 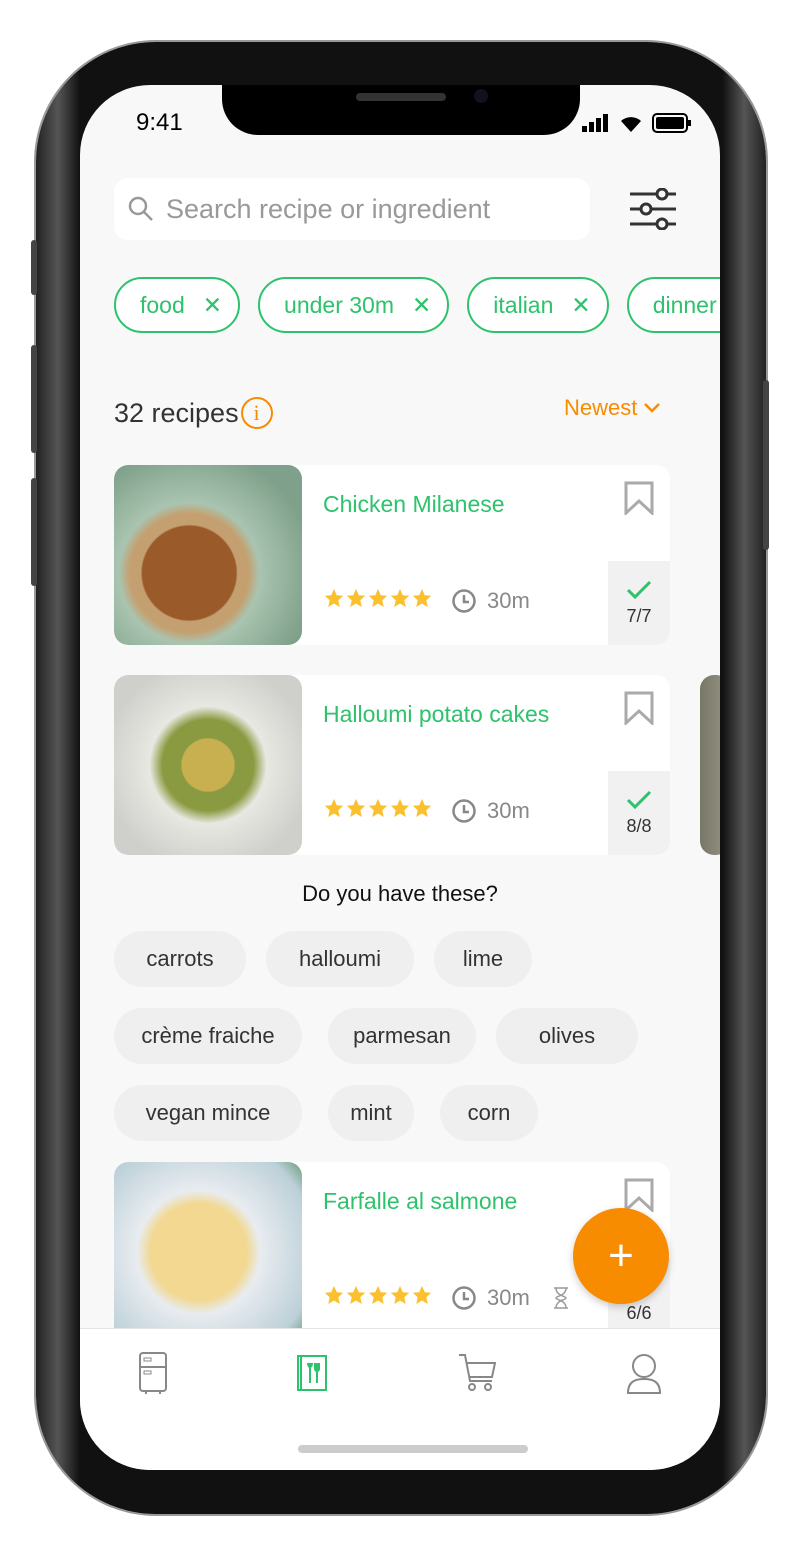 What do you see at coordinates (639, 813) in the screenshot?
I see `ingredients-have: 8/8` at bounding box center [639, 813].